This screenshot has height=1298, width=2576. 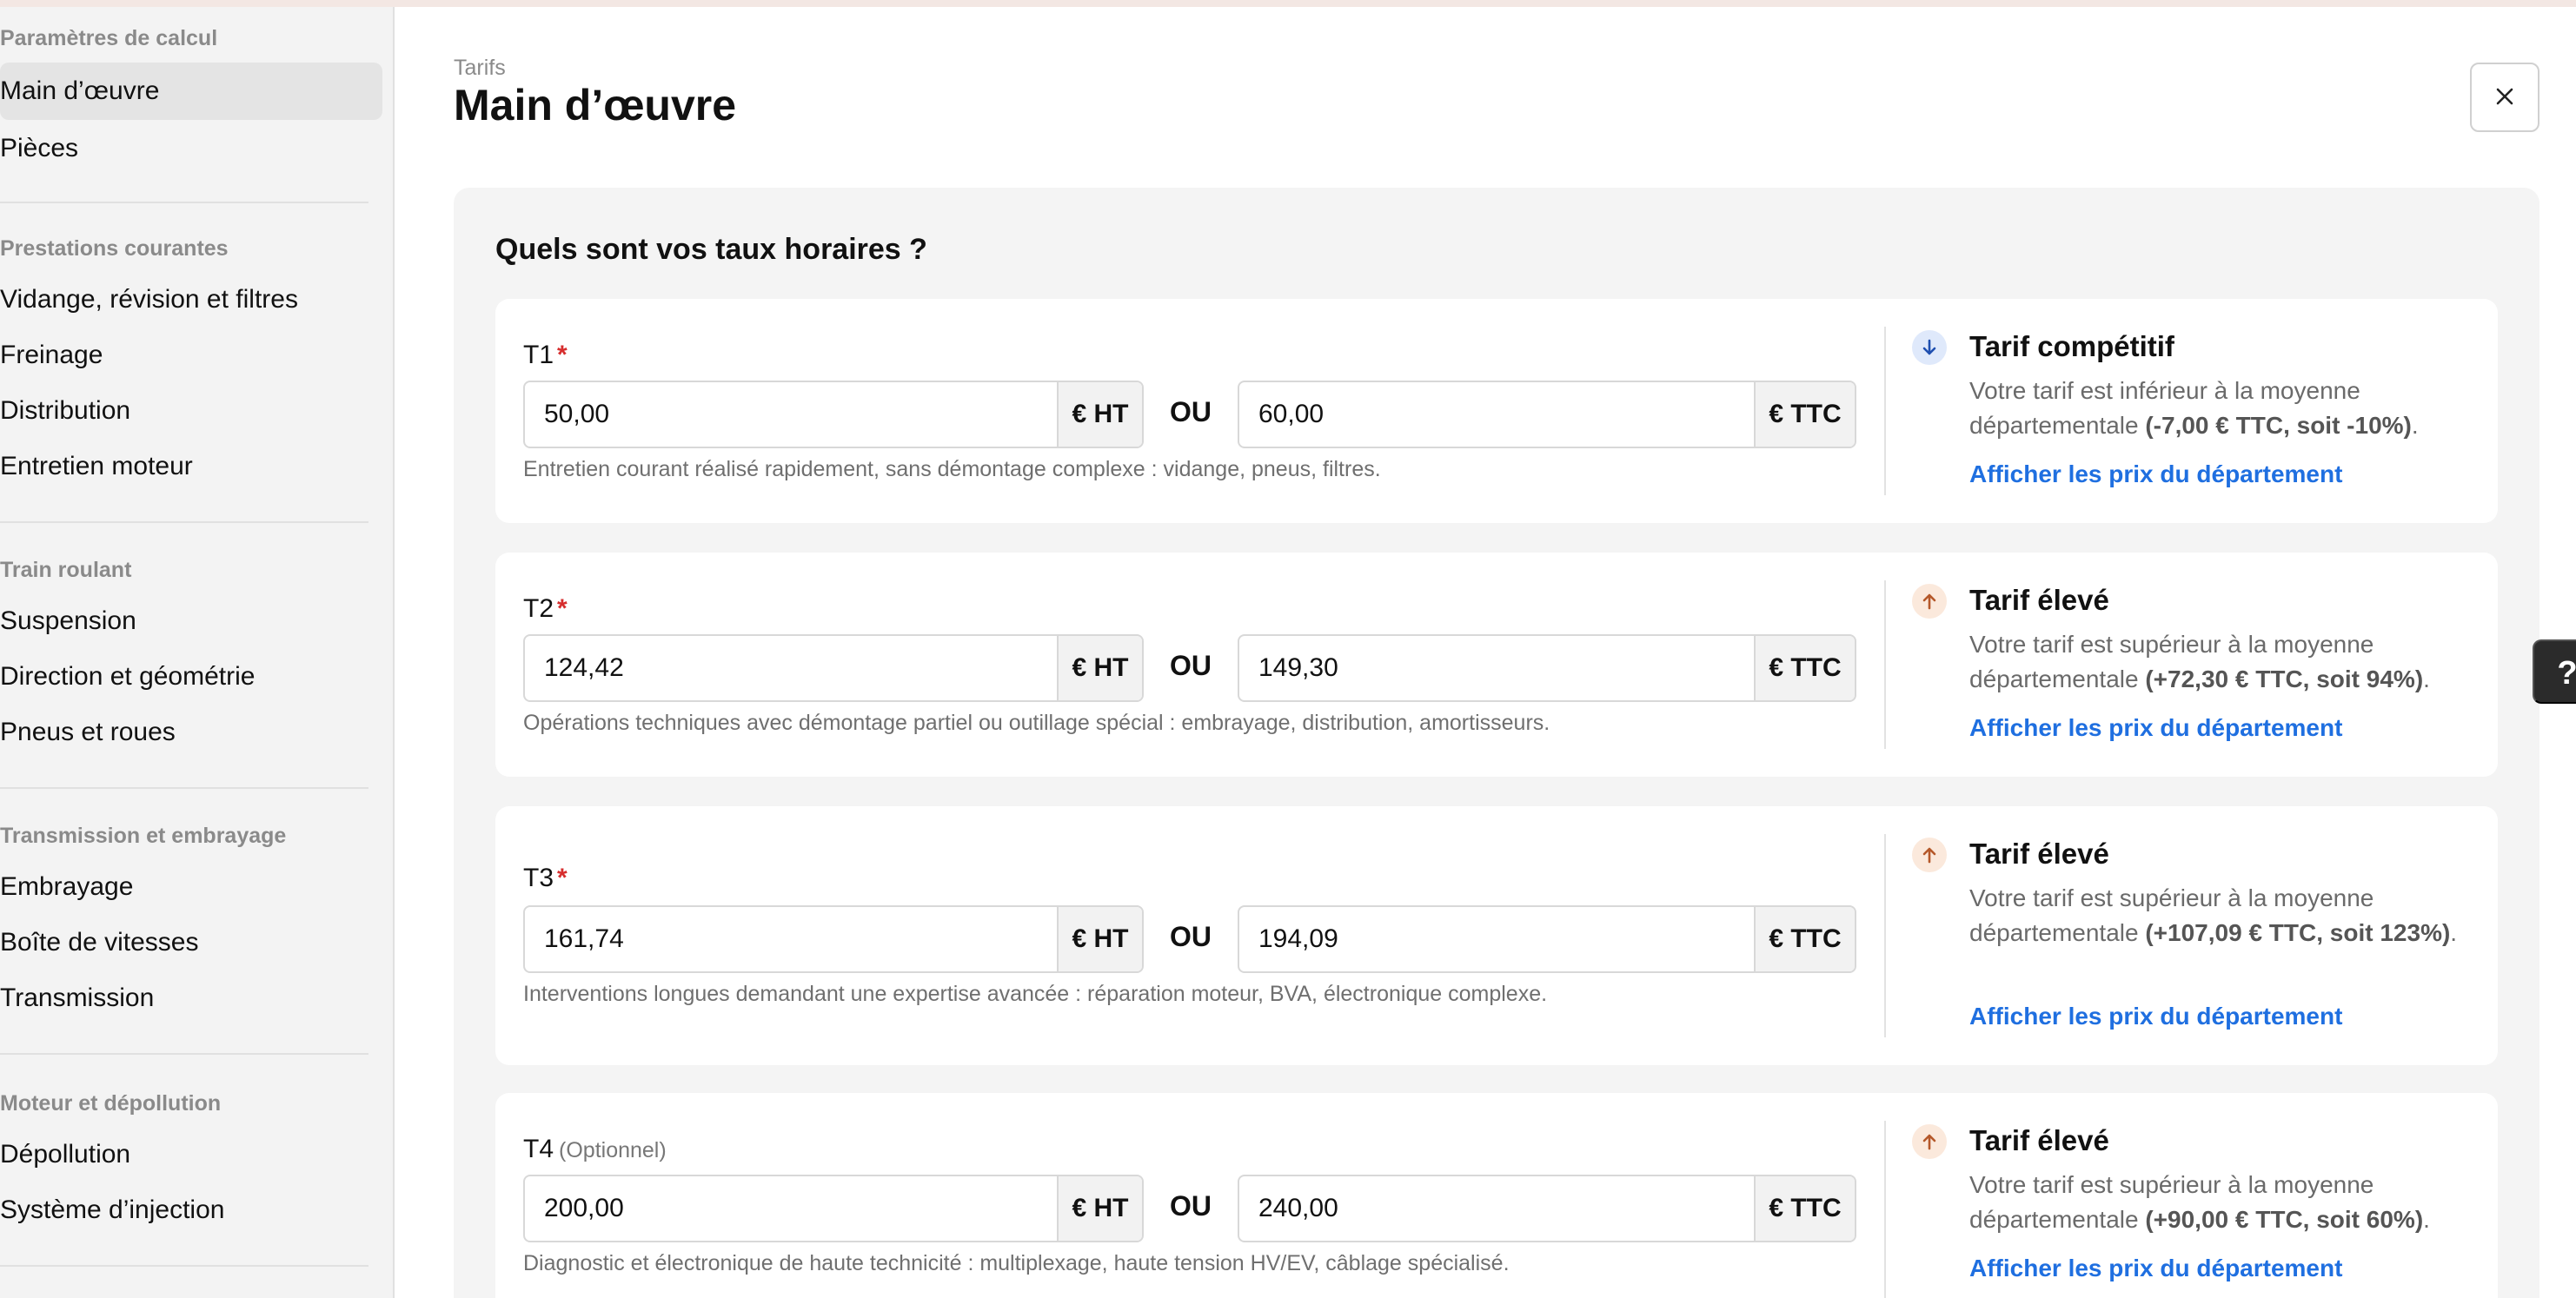 What do you see at coordinates (1547, 668) in the screenshot?
I see `ttc-rate-field: 149,30 € TTC` at bounding box center [1547, 668].